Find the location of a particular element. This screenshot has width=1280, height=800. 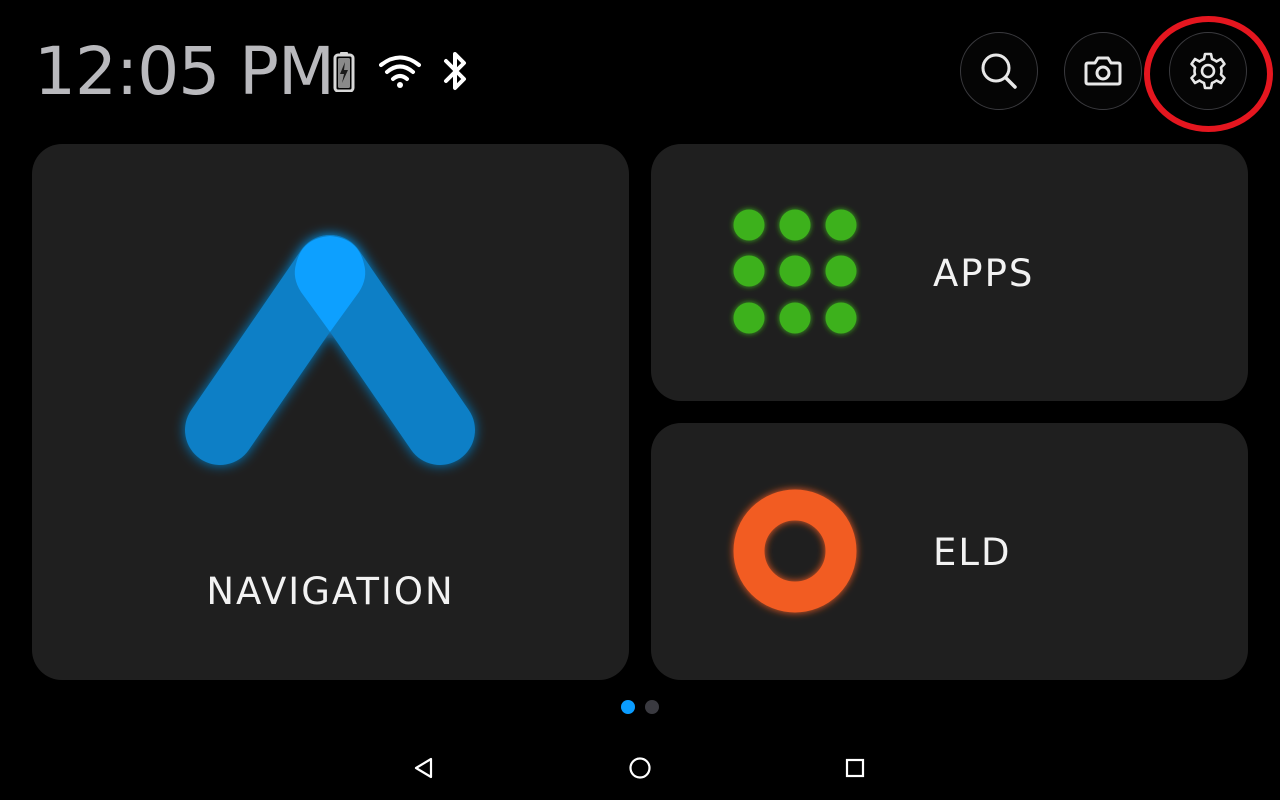

eld-label: ELD is located at coordinates (972, 552).